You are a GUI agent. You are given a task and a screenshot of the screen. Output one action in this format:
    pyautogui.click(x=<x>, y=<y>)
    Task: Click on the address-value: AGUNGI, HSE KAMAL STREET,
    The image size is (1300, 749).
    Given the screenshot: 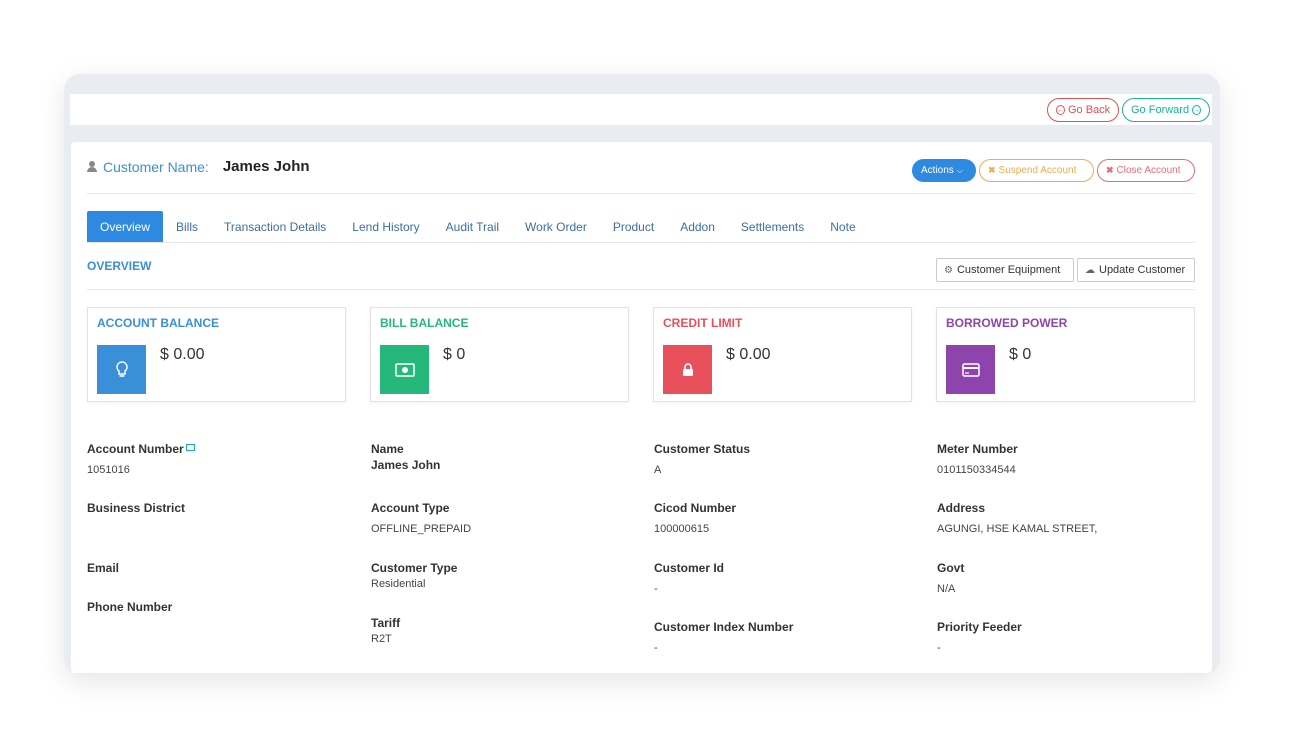 What is the action you would take?
    pyautogui.click(x=1017, y=529)
    